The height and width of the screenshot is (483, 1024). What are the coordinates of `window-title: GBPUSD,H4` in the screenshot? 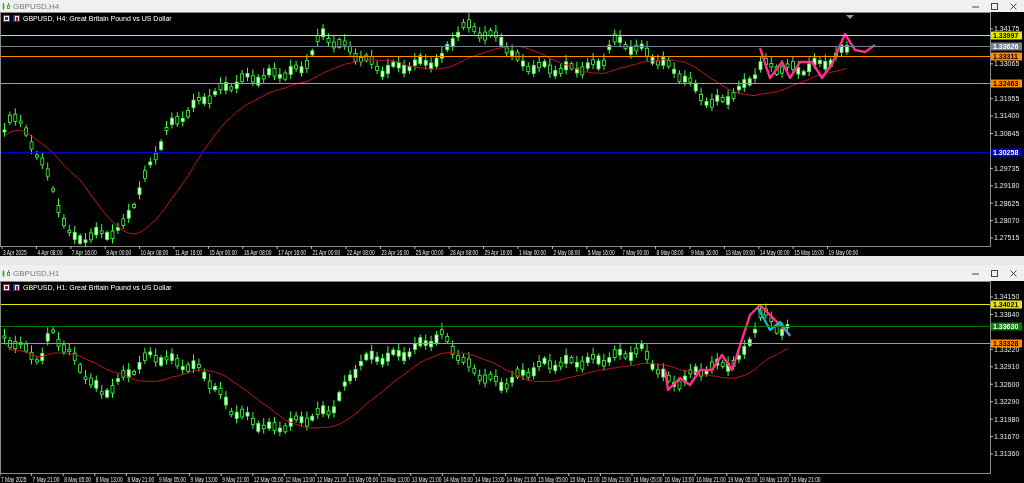 It's located at (36, 6).